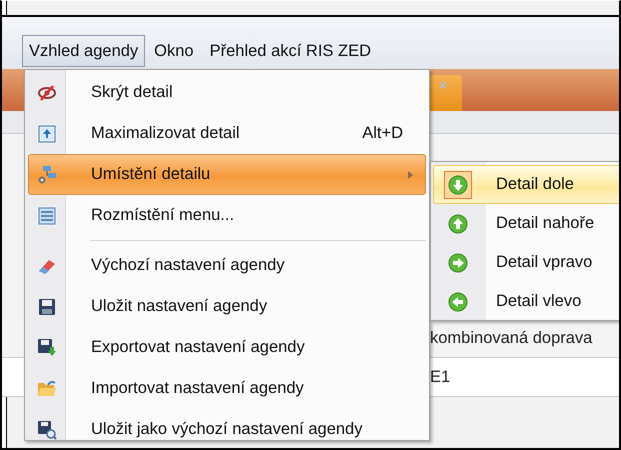 This screenshot has height=450, width=621. What do you see at coordinates (227, 174) in the screenshot?
I see `menu-item: Umístění detailu` at bounding box center [227, 174].